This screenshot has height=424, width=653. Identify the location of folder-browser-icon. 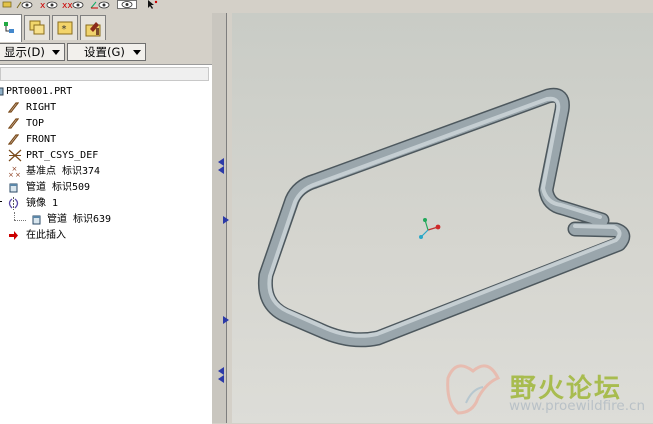
(37, 27).